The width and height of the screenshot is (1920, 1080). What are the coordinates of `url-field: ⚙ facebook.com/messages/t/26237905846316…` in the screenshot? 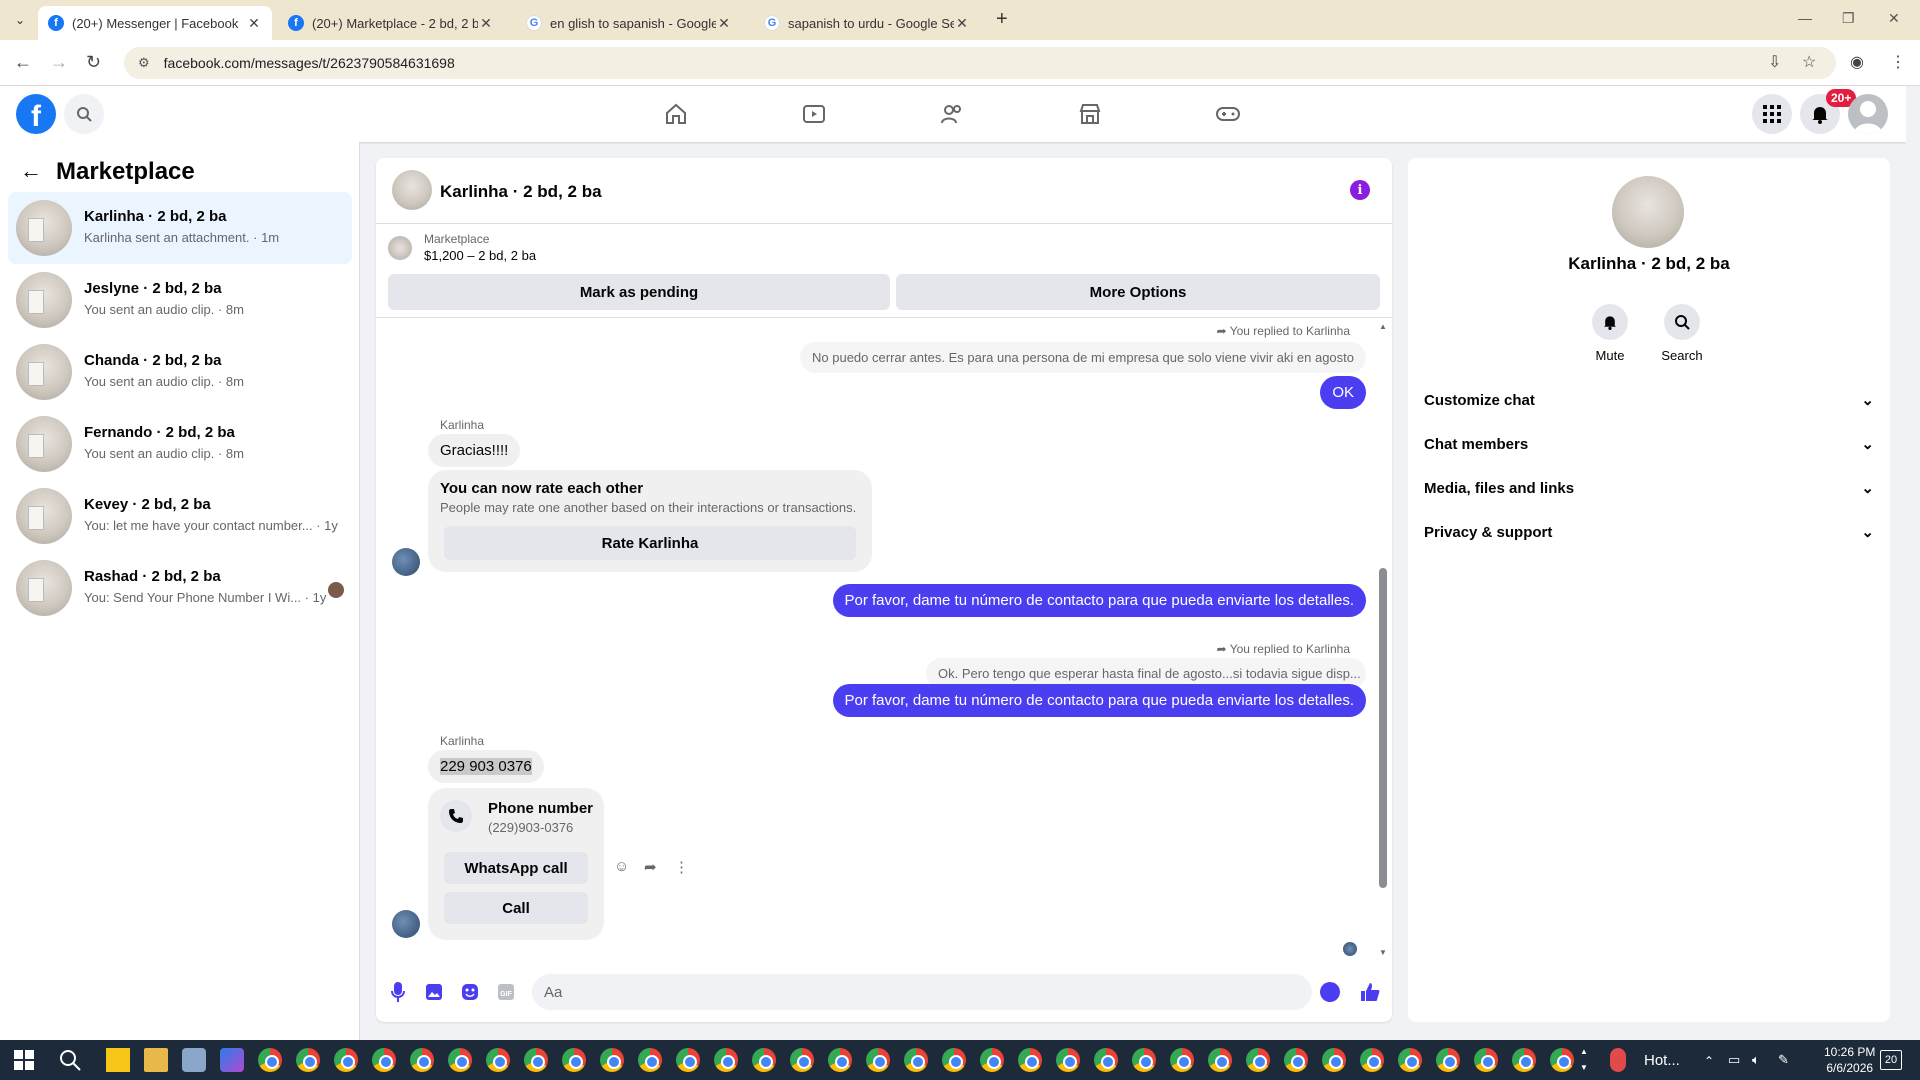 It's located at (980, 63).